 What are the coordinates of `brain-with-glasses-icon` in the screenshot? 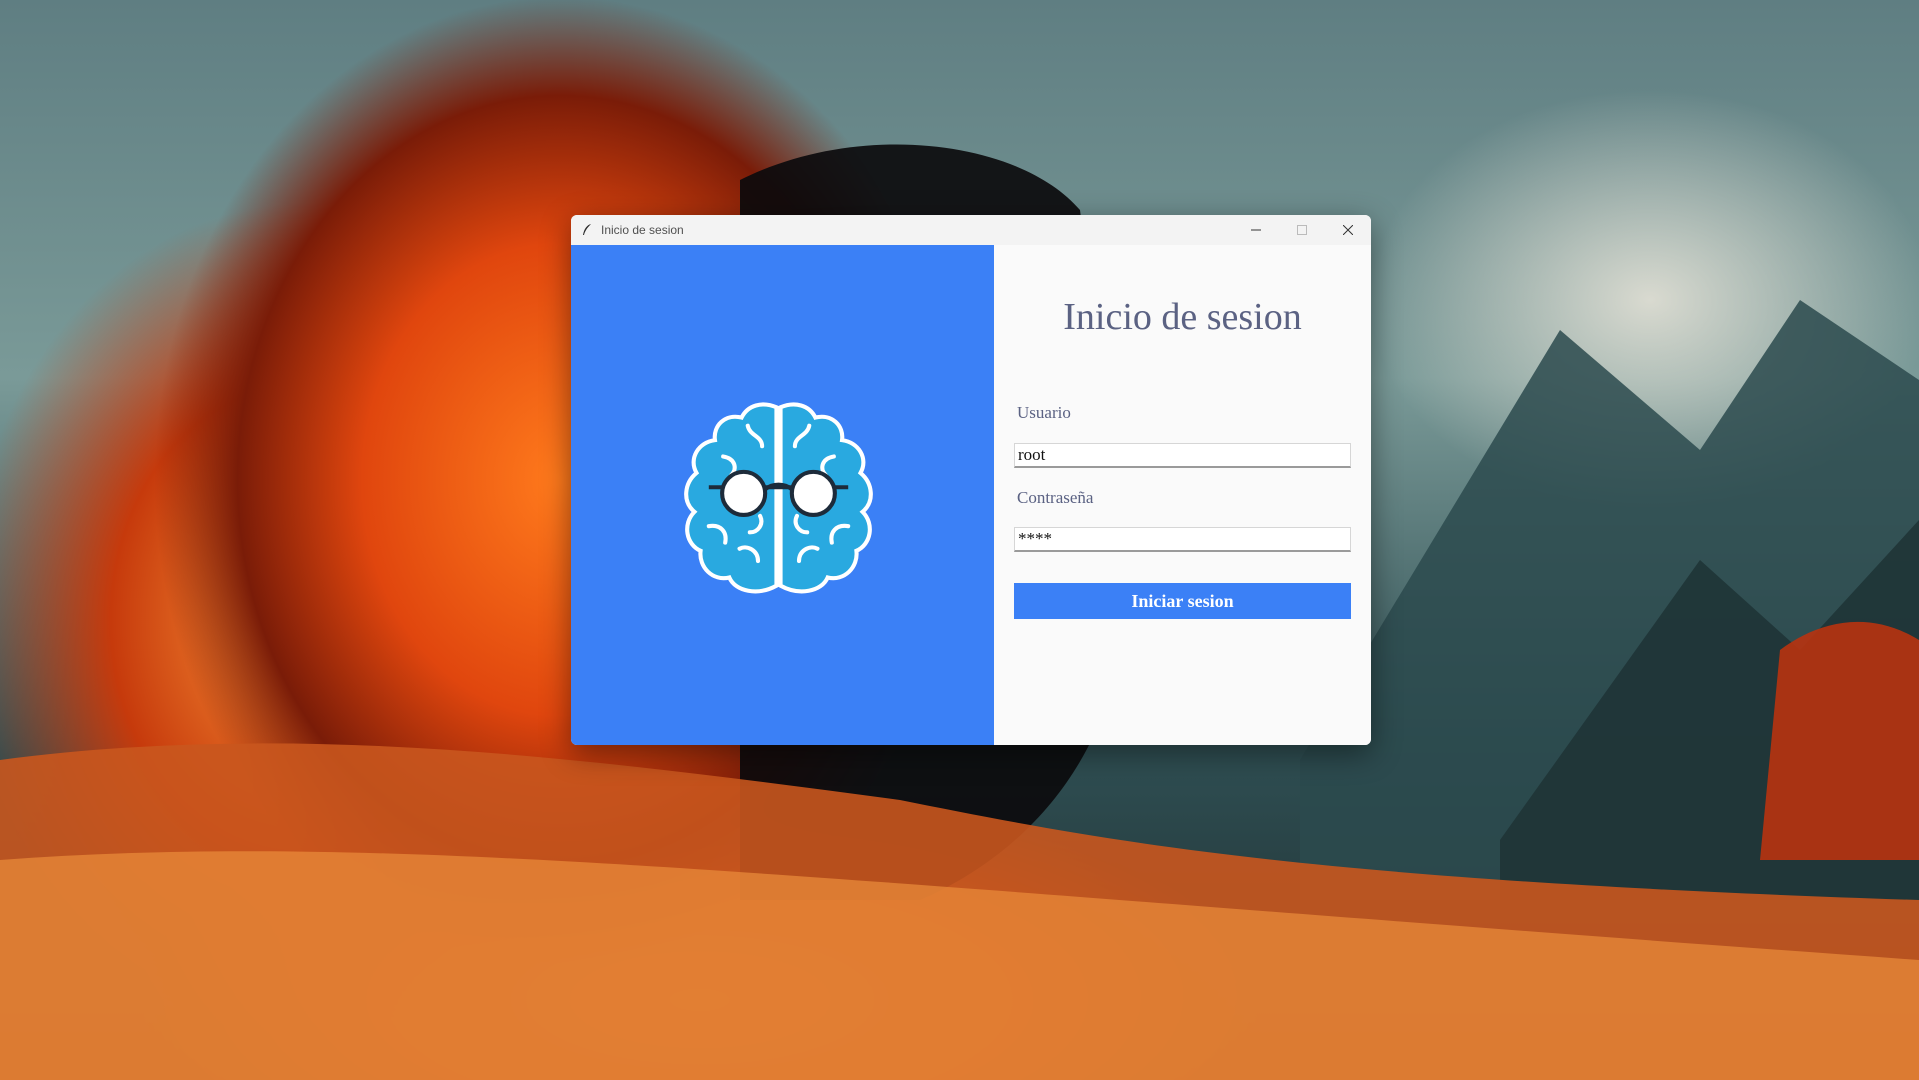 It's located at (778, 498).